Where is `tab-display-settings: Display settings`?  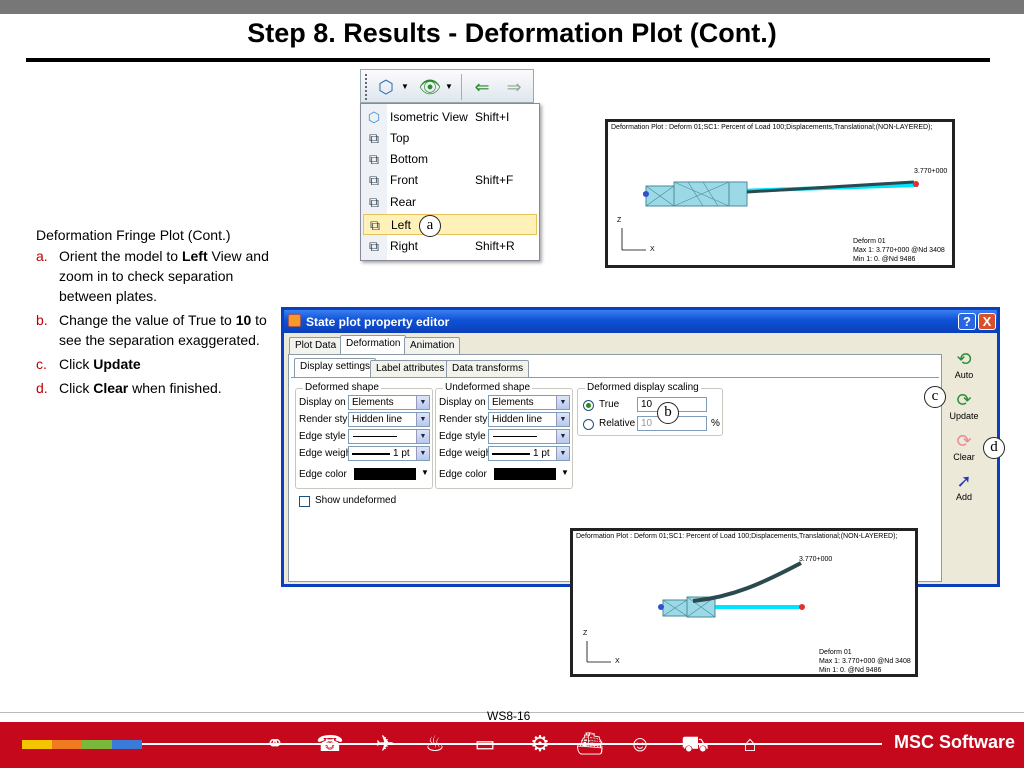
tab-display-settings: Display settings is located at coordinates (335, 368).